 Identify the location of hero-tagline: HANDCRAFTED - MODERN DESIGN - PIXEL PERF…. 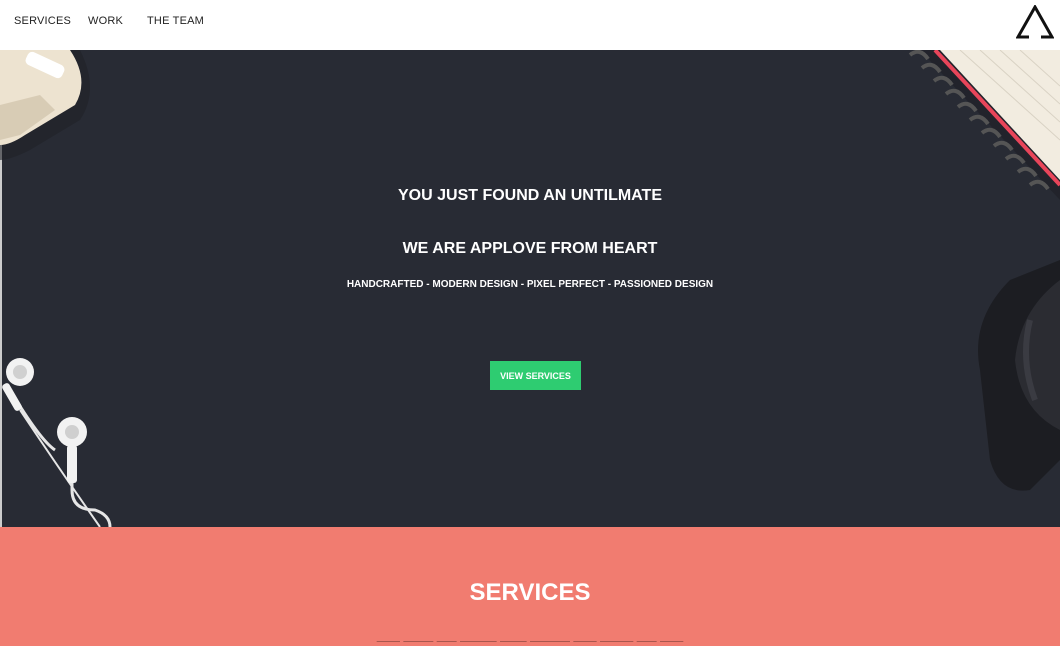
(530, 284).